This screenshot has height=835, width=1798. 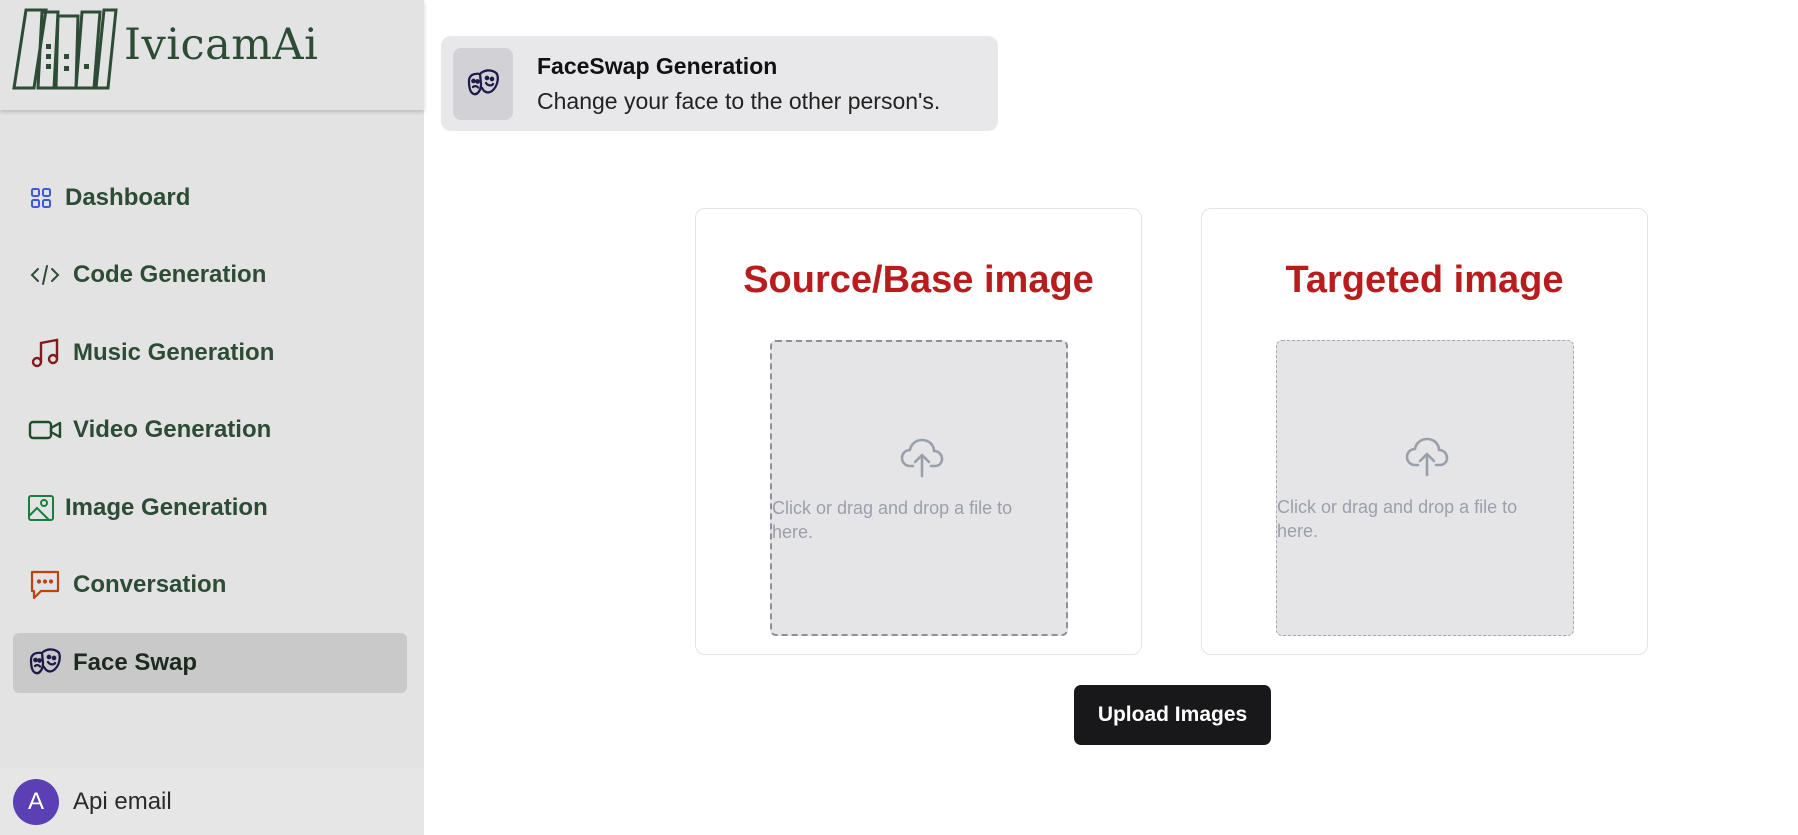 What do you see at coordinates (45, 430) in the screenshot?
I see `video-icon` at bounding box center [45, 430].